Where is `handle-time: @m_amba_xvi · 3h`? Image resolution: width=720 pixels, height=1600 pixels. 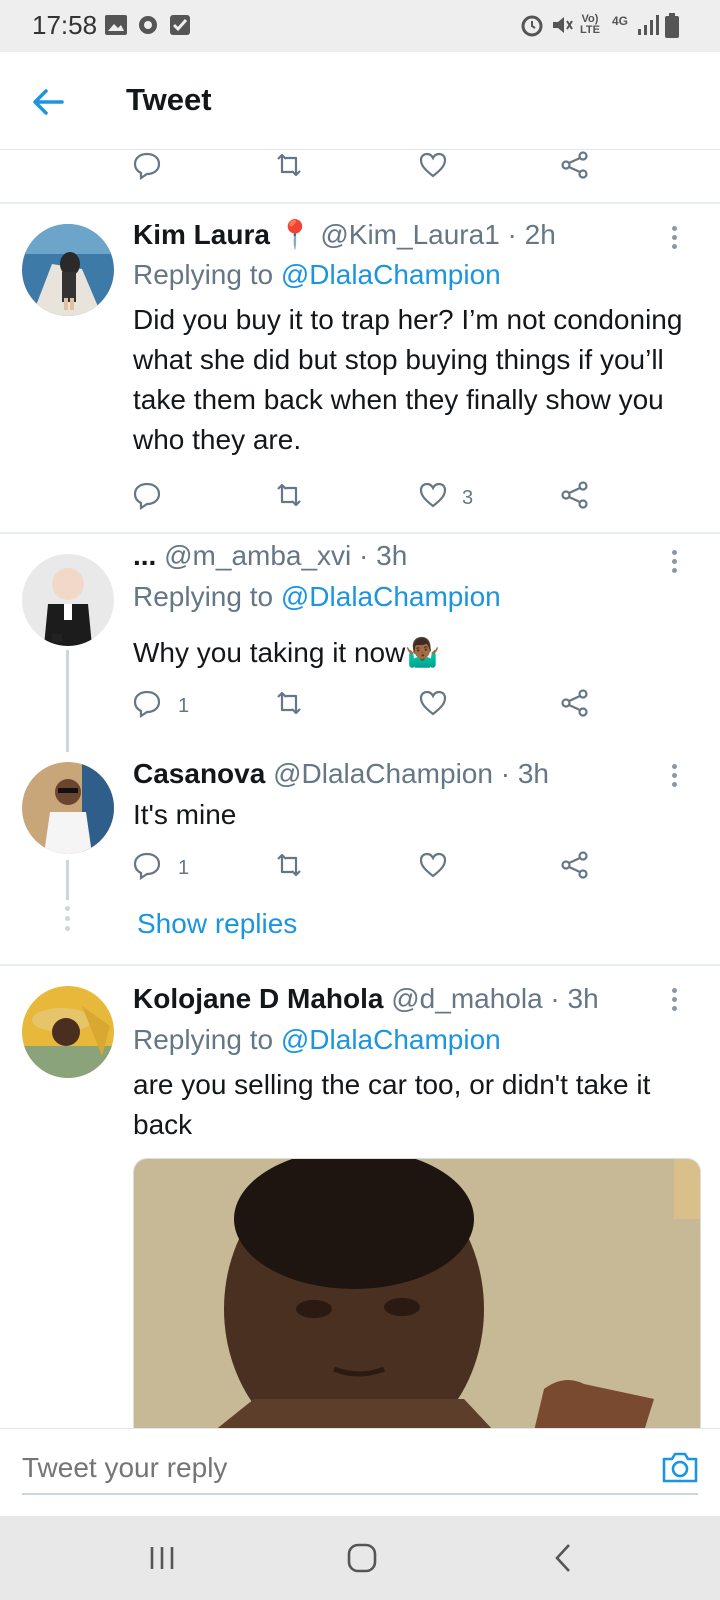 handle-time: @m_amba_xvi · 3h is located at coordinates (282, 555).